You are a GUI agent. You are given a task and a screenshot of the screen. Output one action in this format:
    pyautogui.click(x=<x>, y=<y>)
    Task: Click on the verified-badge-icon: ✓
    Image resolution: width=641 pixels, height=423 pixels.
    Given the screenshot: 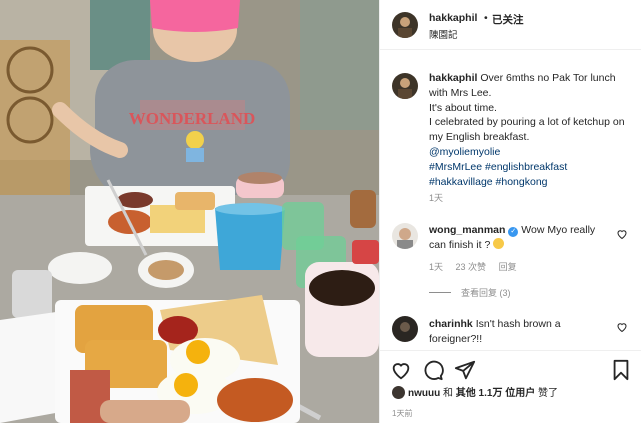 What is the action you would take?
    pyautogui.click(x=513, y=232)
    